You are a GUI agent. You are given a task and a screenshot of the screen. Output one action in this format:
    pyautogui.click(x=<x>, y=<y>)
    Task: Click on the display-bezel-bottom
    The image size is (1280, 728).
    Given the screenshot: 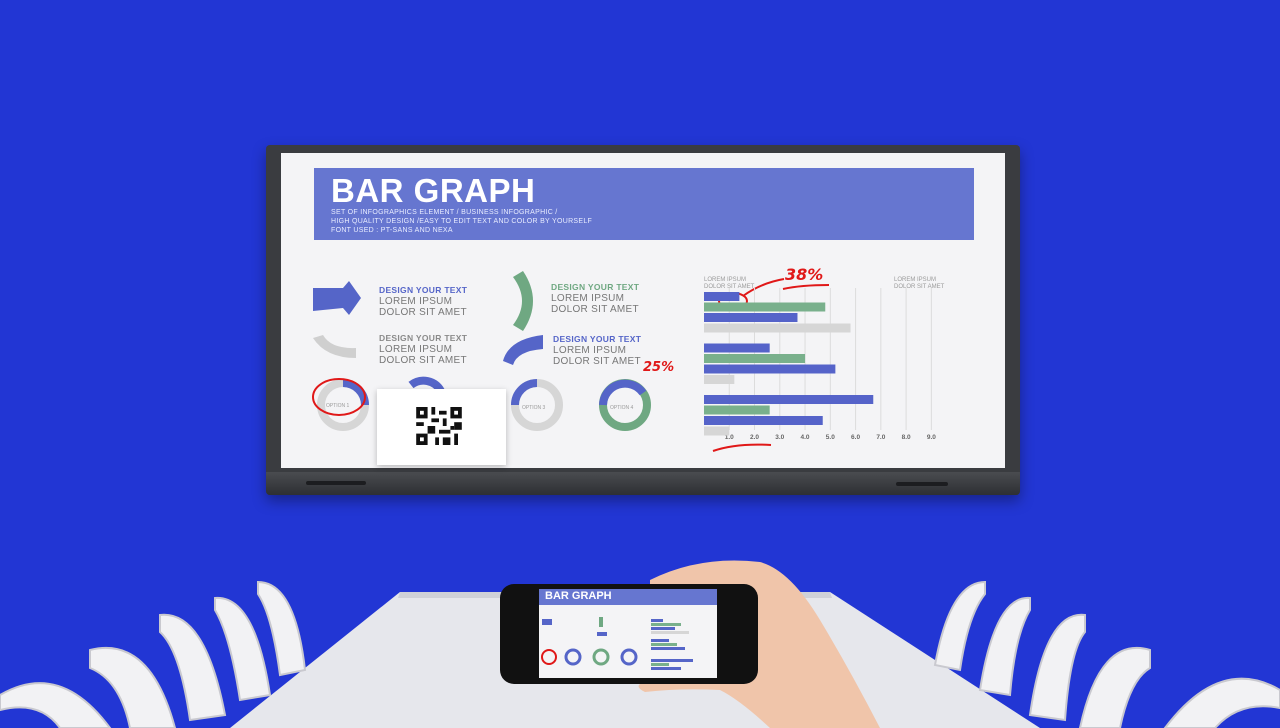 What is the action you would take?
    pyautogui.click(x=643, y=483)
    